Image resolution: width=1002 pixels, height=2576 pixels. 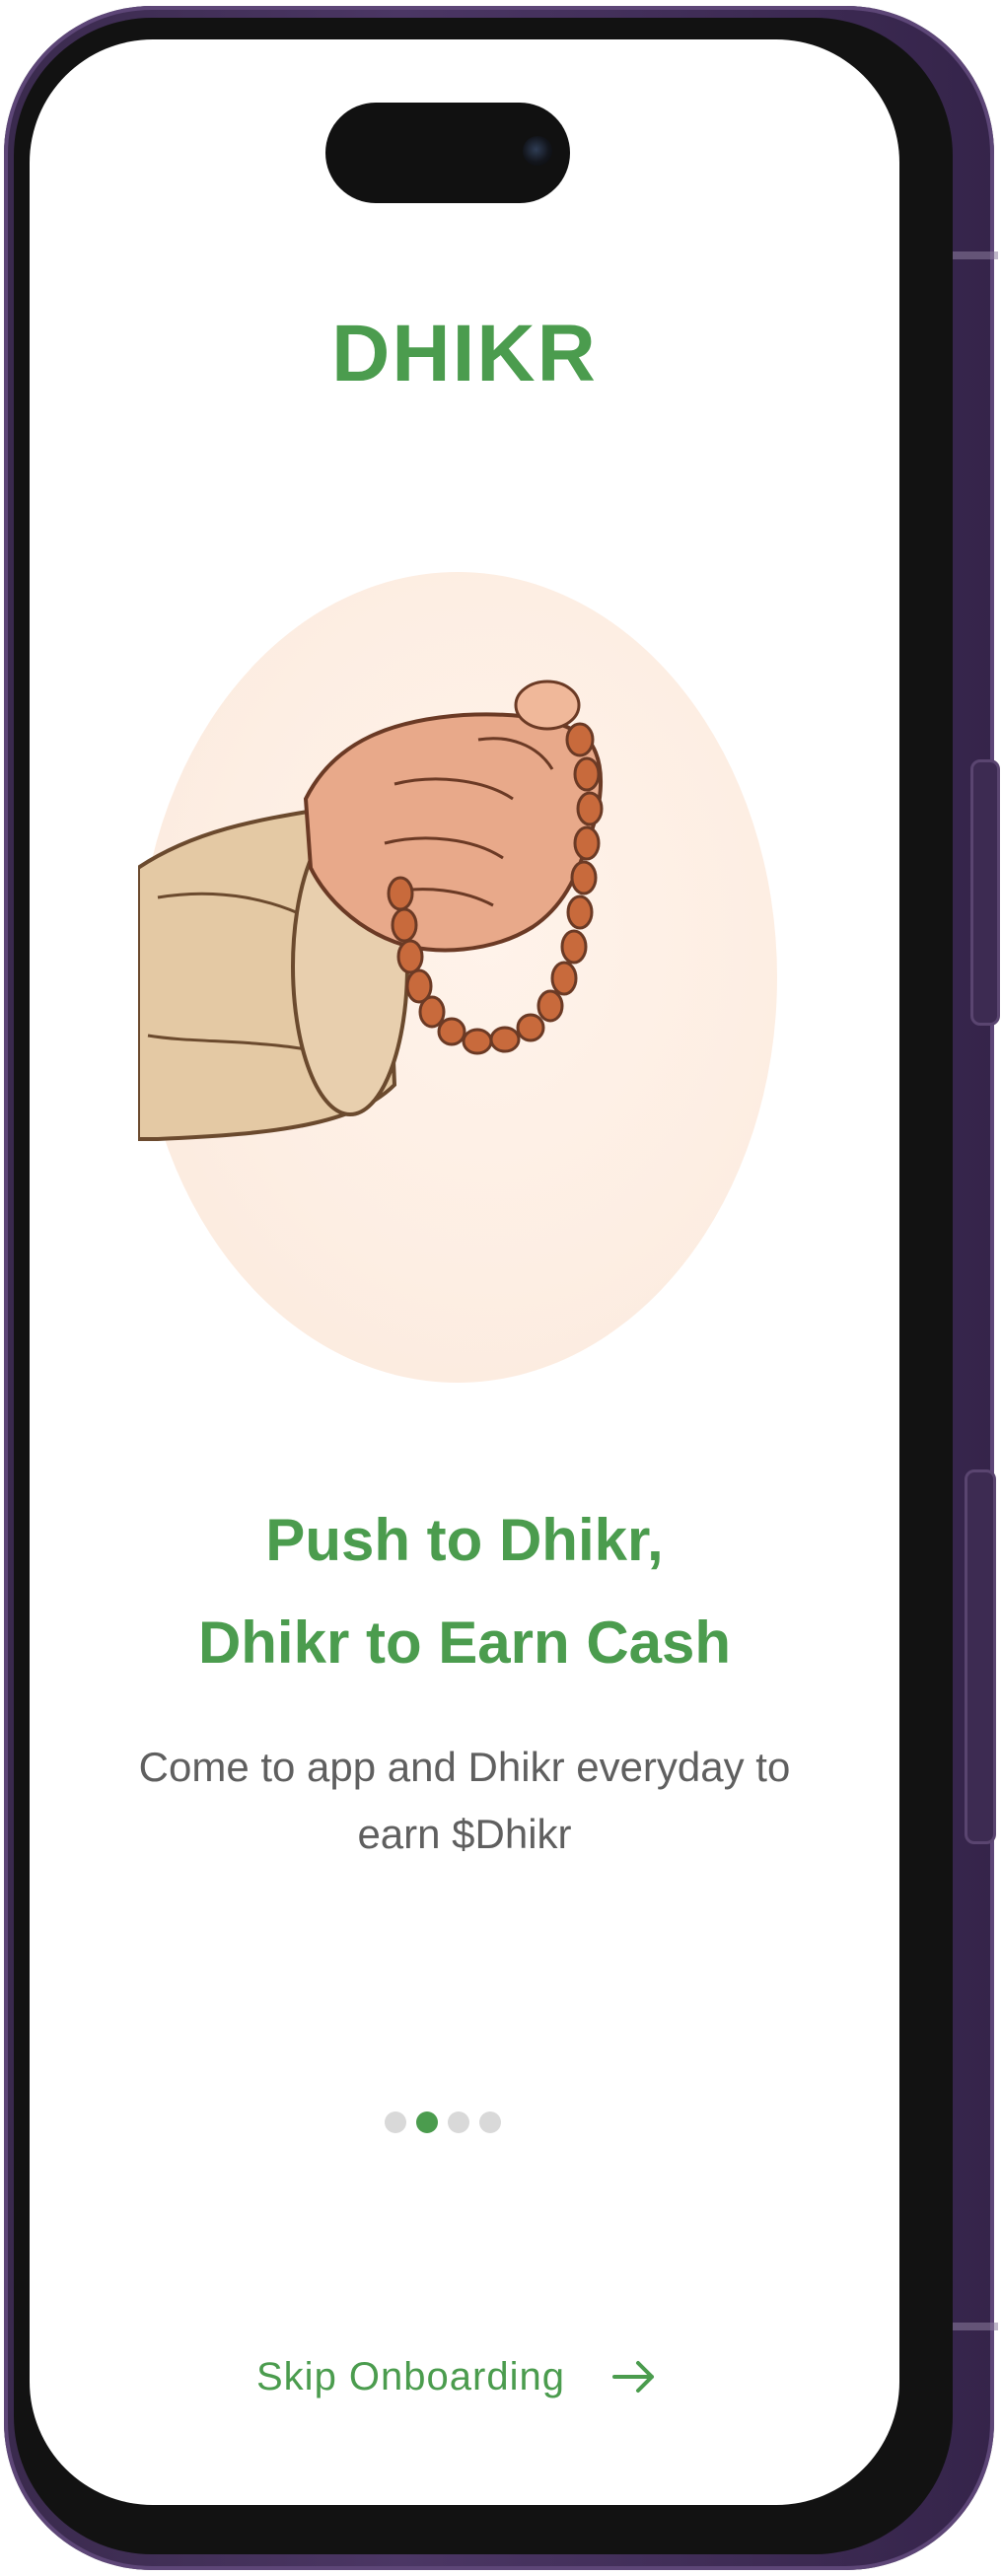 What do you see at coordinates (447, 153) in the screenshot?
I see `dynamic-island` at bounding box center [447, 153].